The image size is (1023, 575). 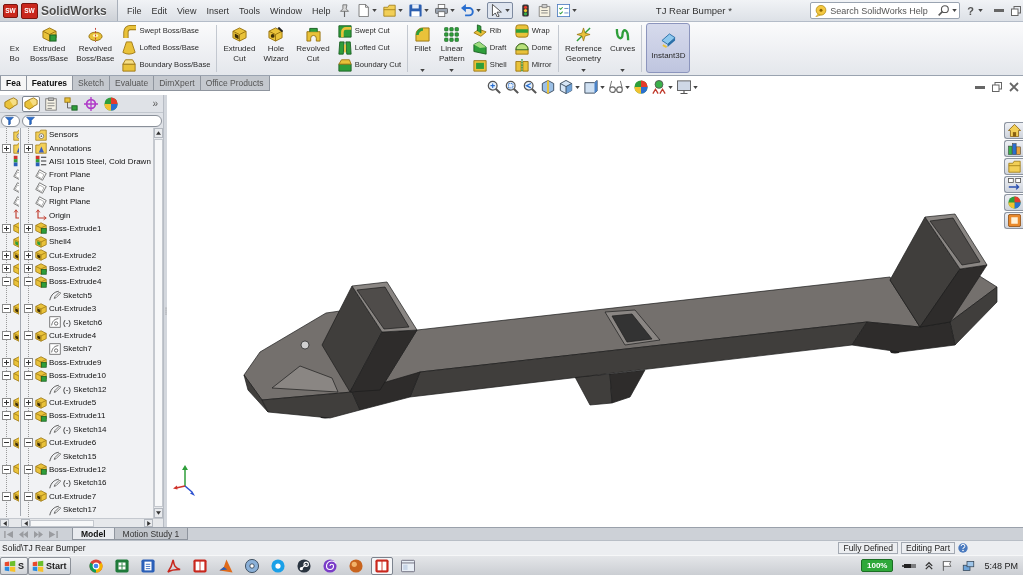 I want to click on tree-item: Top Plane, so click(x=67, y=188).